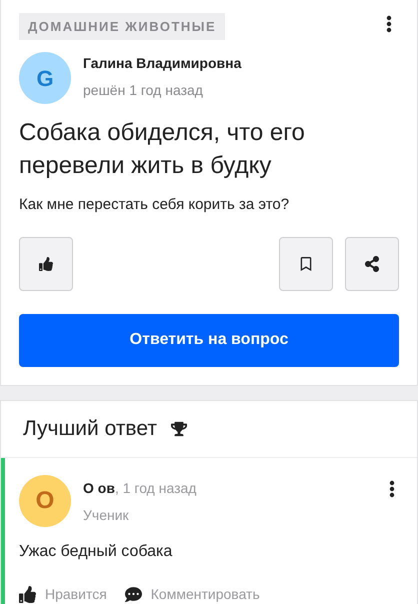 The width and height of the screenshot is (418, 604). What do you see at coordinates (96, 552) in the screenshot?
I see `answer-text: Ужас бедный собака` at bounding box center [96, 552].